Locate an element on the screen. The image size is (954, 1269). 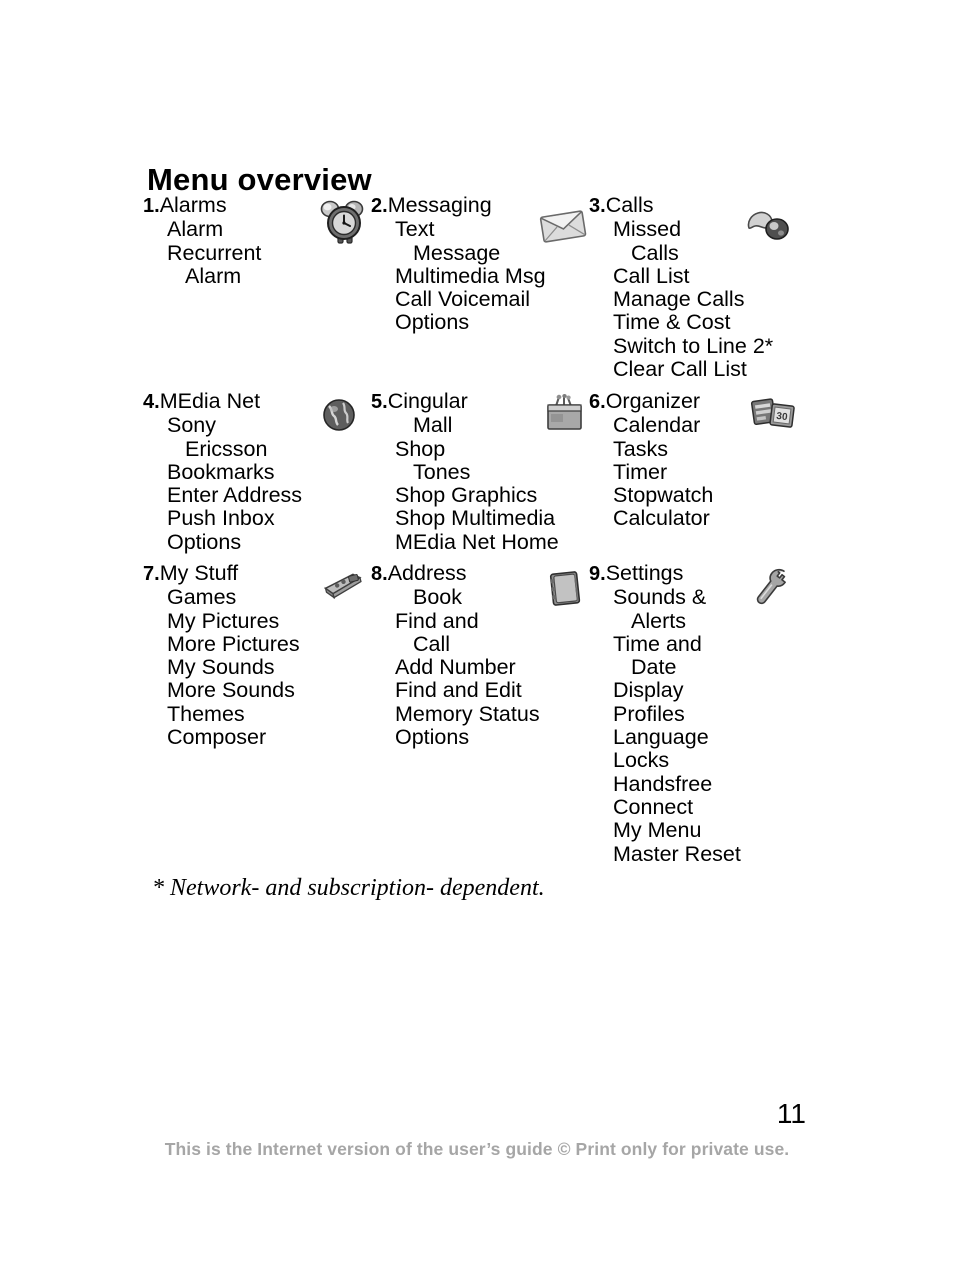
menu-item: Language is located at coordinates (661, 737).